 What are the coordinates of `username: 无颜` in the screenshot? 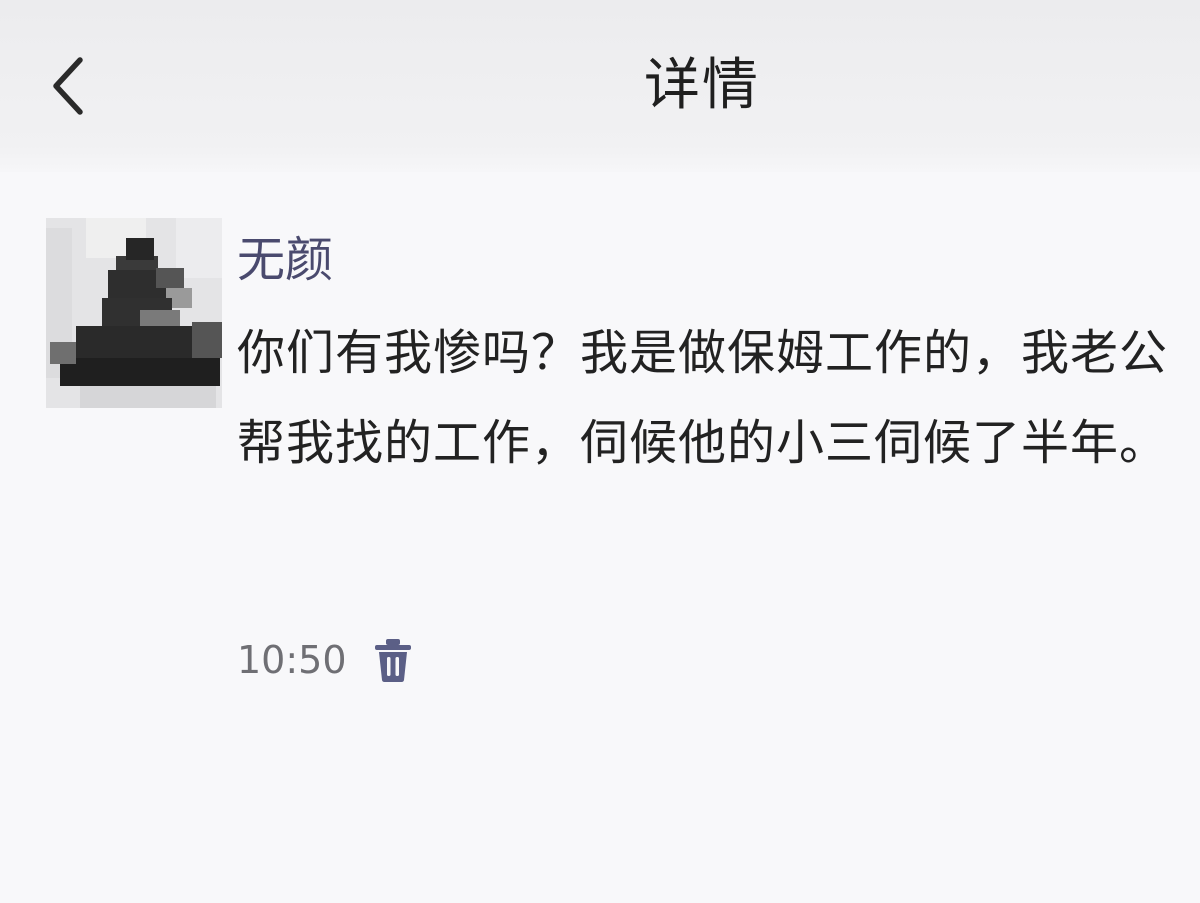 It's located at (285, 260).